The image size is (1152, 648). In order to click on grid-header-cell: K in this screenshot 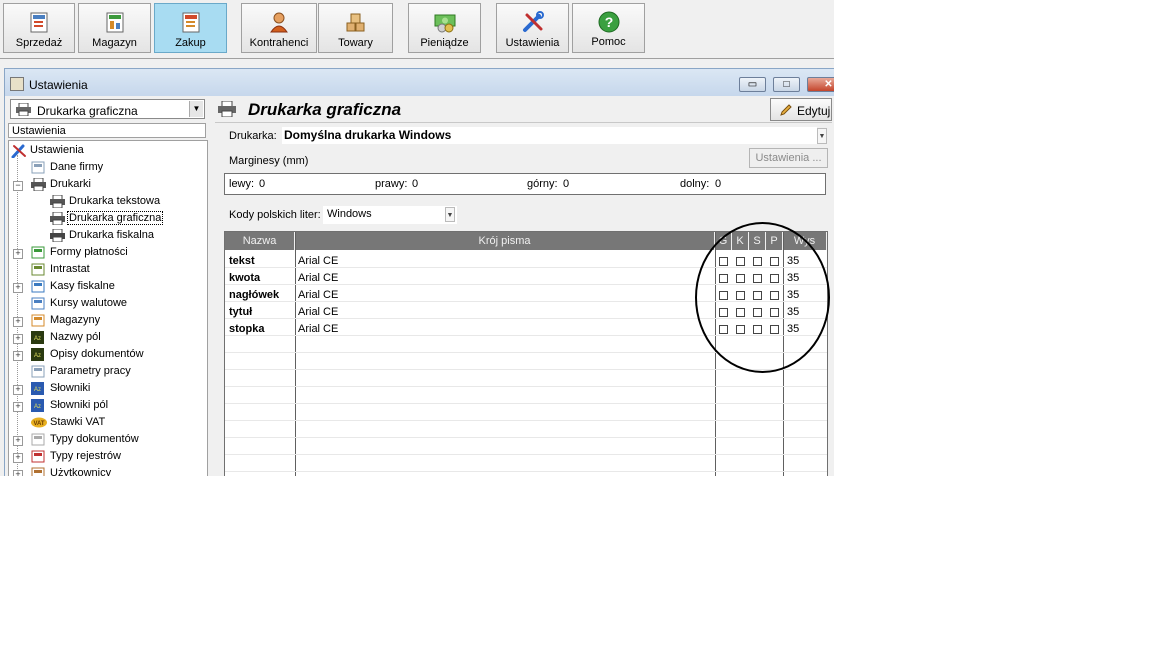, I will do `click(740, 241)`.